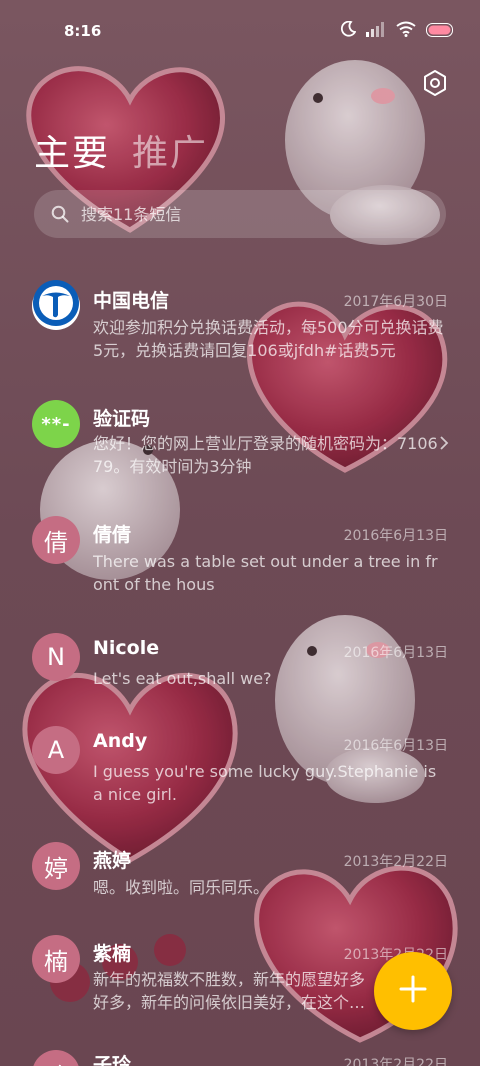  Describe the element at coordinates (120, 741) in the screenshot. I see `contact-name: Andy` at that location.